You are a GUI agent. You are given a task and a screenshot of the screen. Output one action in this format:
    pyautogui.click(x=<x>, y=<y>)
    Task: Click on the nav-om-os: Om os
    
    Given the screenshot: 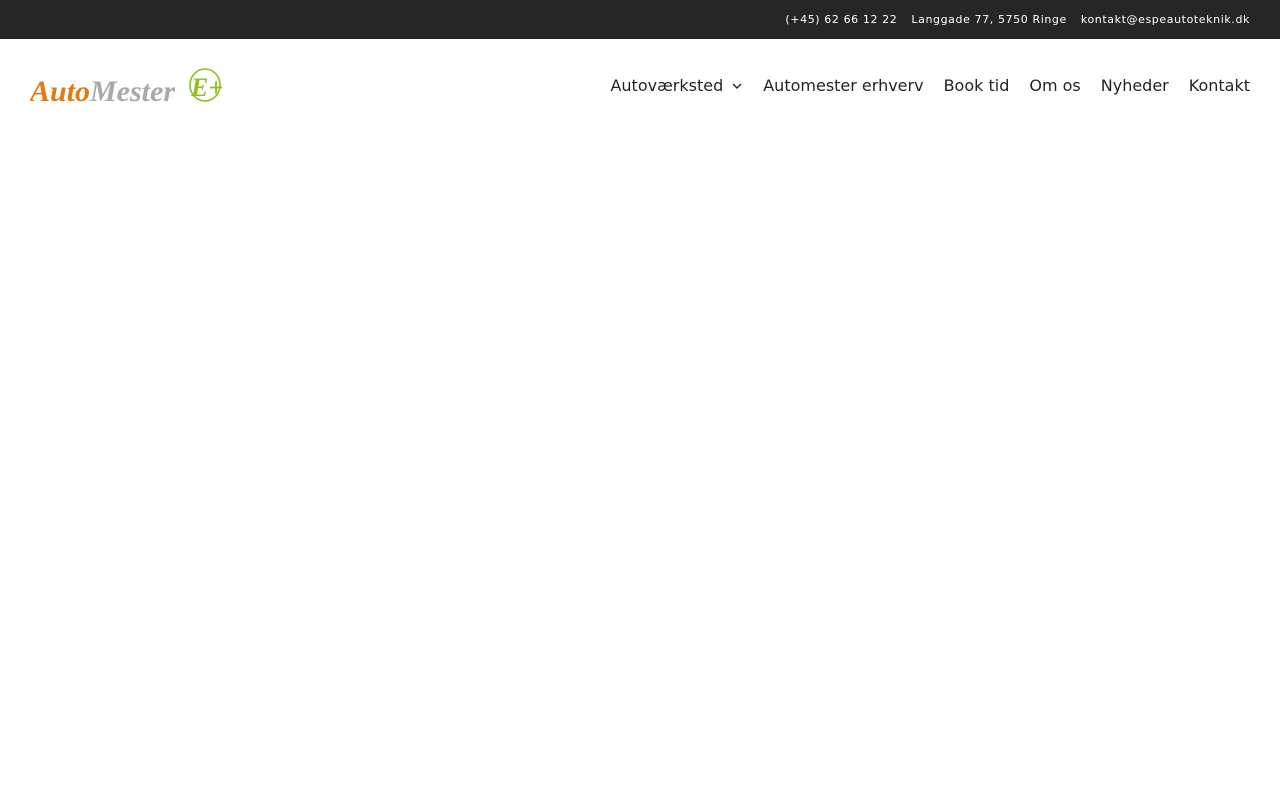 What is the action you would take?
    pyautogui.click(x=1054, y=85)
    